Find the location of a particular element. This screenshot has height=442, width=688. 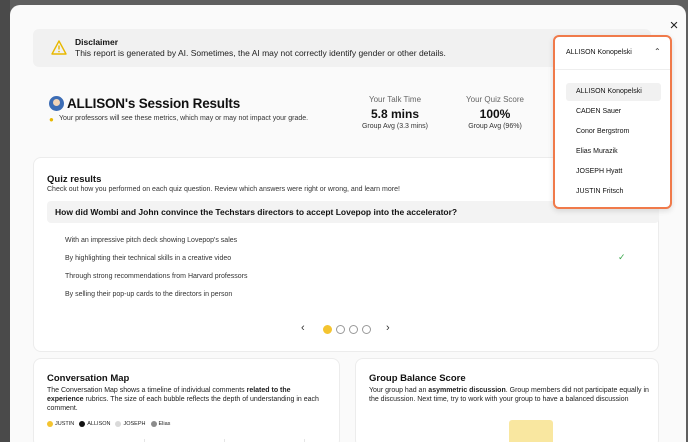

page-title: ALLISON's Session Results is located at coordinates (154, 103).